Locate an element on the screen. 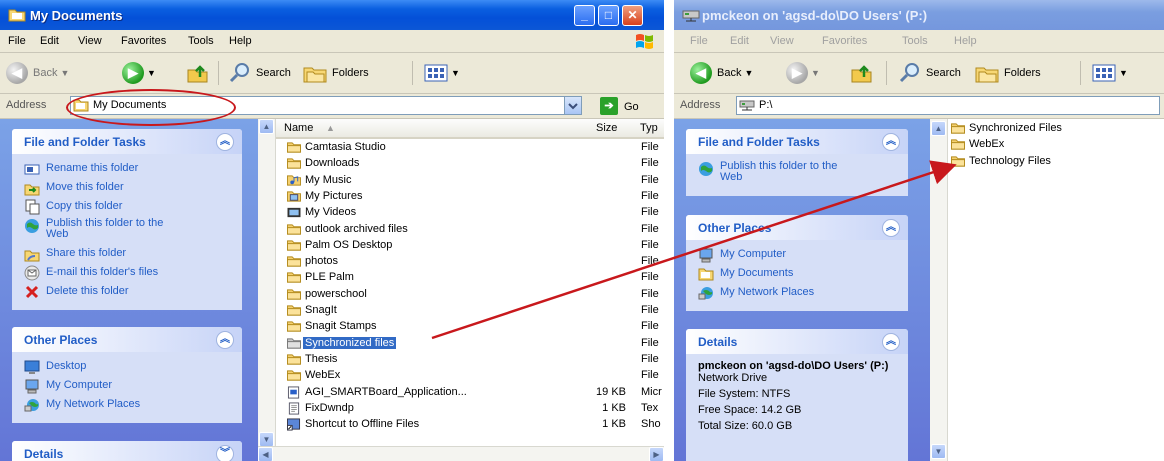 Image resolution: width=1164 pixels, height=461 pixels. task-item: Rename this folder is located at coordinates (127, 169).